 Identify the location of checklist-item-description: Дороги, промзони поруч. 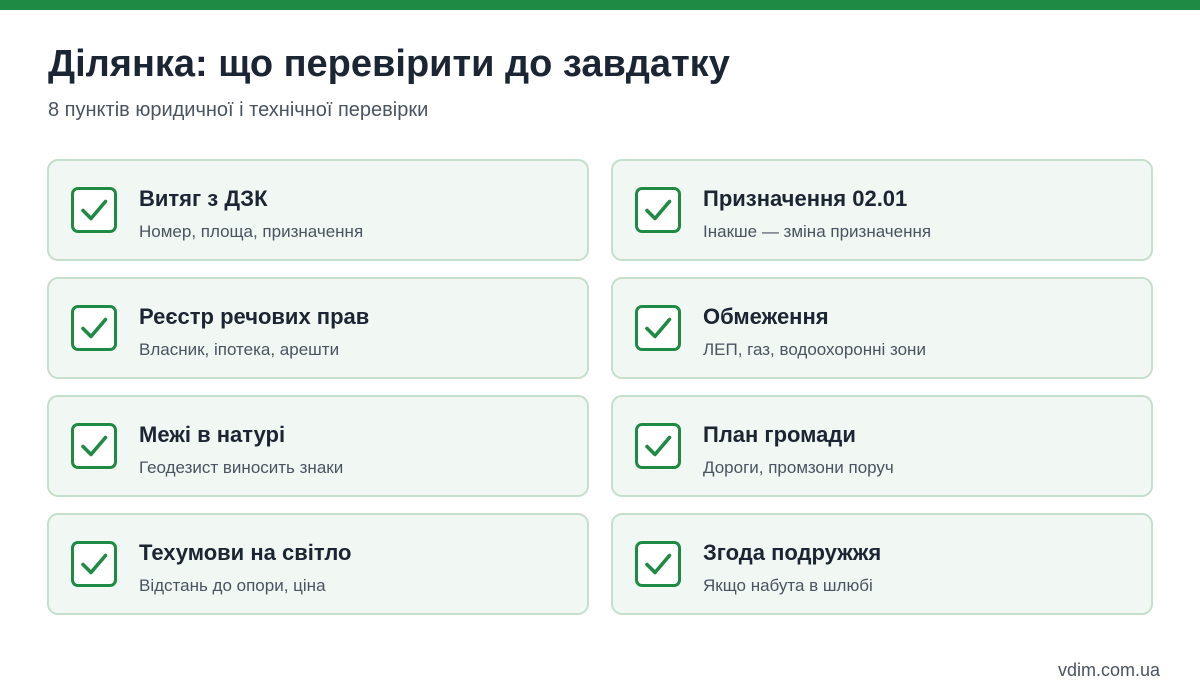
(798, 467).